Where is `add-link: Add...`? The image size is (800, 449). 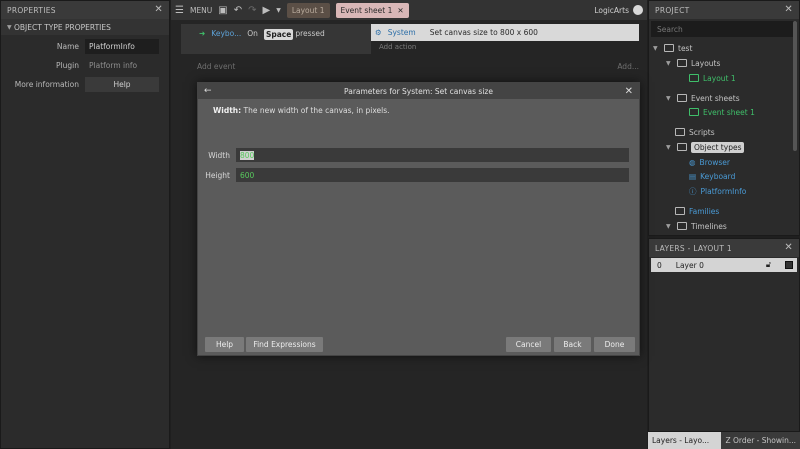
add-link: Add... is located at coordinates (628, 66).